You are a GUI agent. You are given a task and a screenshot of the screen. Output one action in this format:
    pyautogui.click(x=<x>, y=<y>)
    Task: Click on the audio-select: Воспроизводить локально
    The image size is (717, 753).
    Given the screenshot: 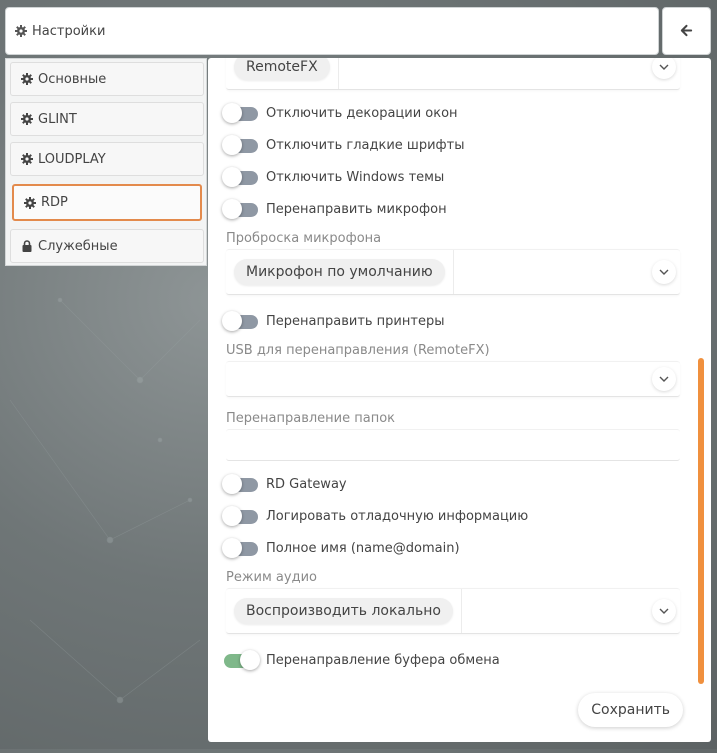 What is the action you would take?
    pyautogui.click(x=453, y=611)
    